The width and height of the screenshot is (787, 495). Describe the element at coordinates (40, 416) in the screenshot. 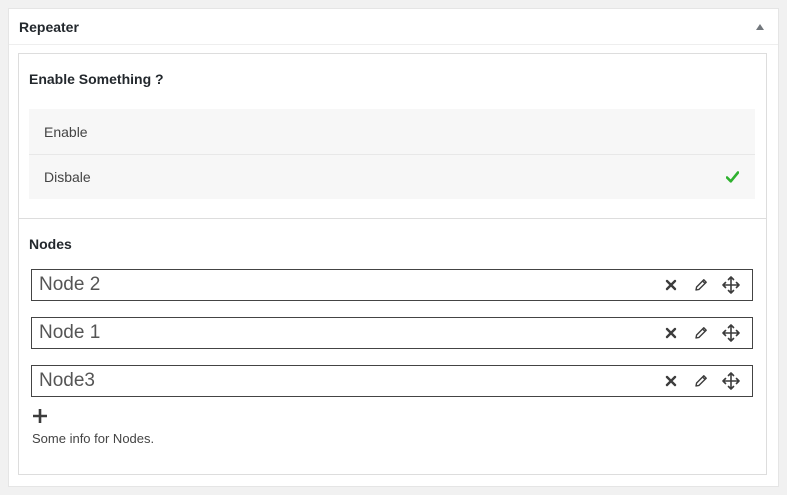

I see `add-node-plus-icon` at that location.